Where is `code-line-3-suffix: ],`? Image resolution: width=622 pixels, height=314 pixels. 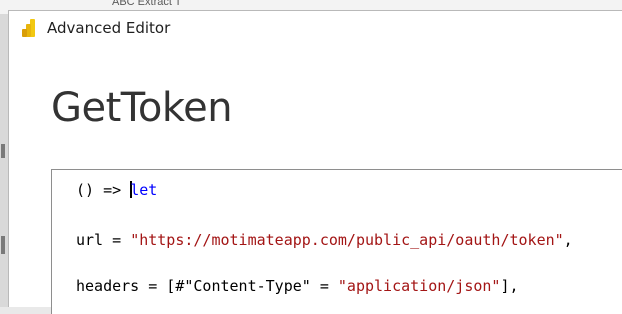 code-line-3-suffix: ], is located at coordinates (509, 286).